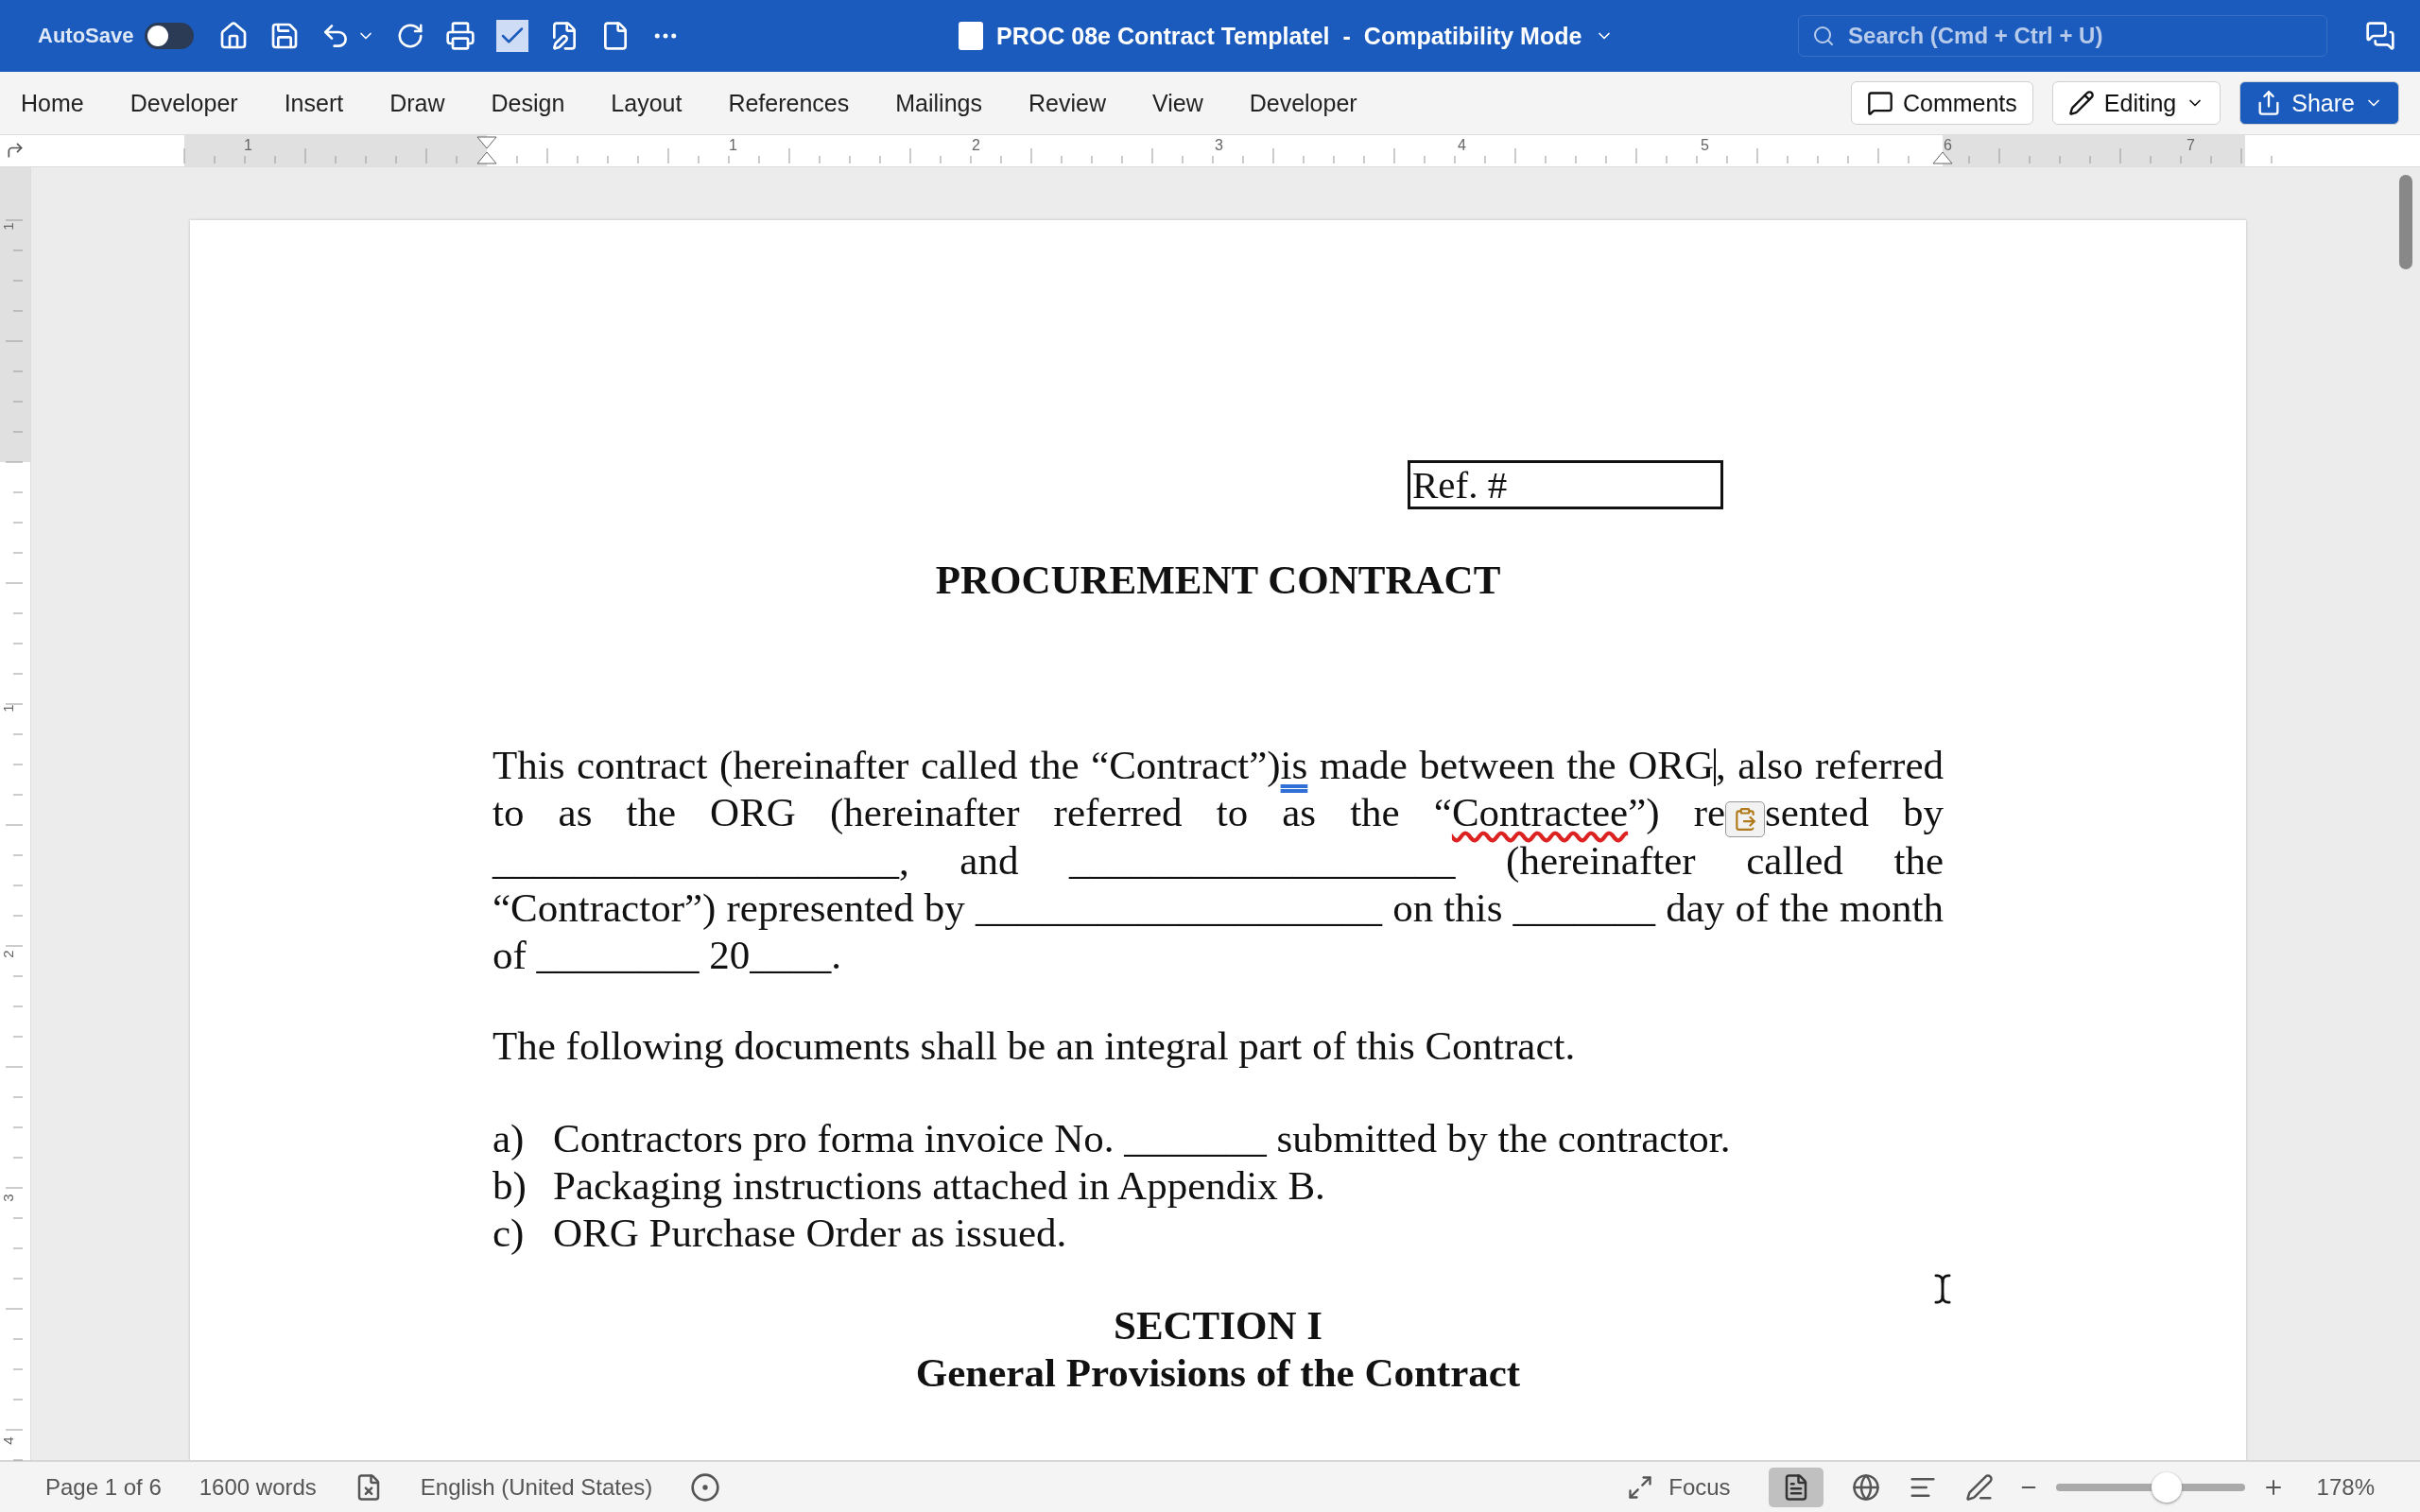 This screenshot has height=1512, width=2420. Describe the element at coordinates (1473, 36) in the screenshot. I see `compatibility-mode-label: Compatibility Mode` at that location.